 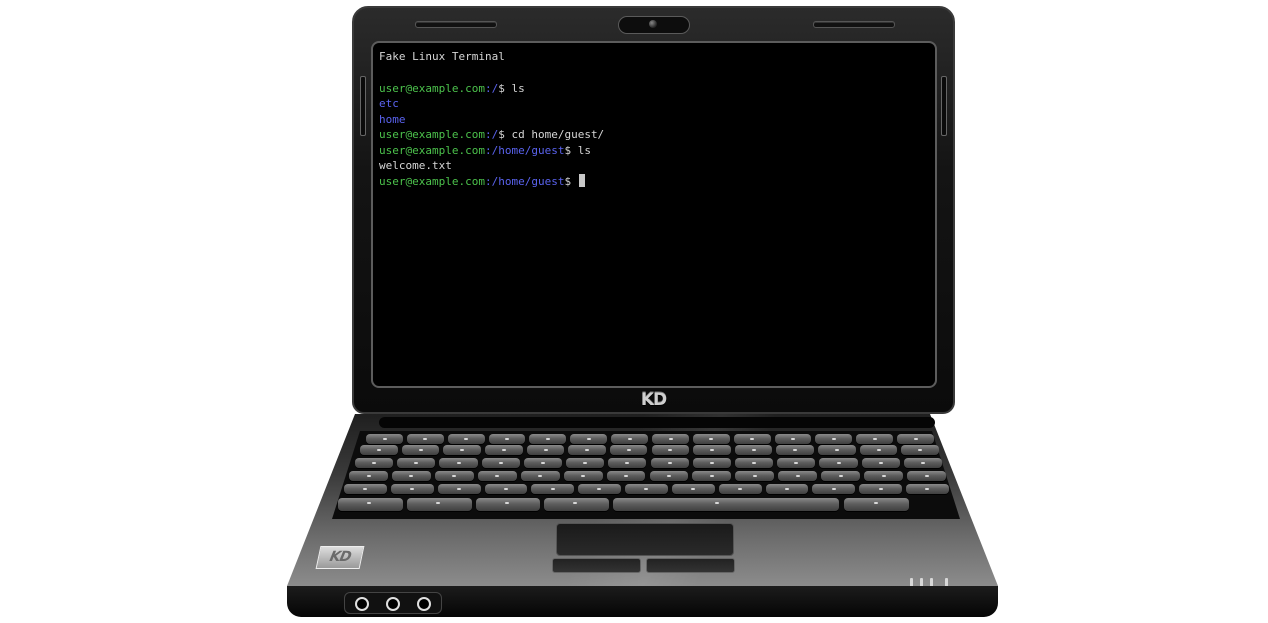 What do you see at coordinates (389, 103) in the screenshot?
I see `terminal-output-line: etc` at bounding box center [389, 103].